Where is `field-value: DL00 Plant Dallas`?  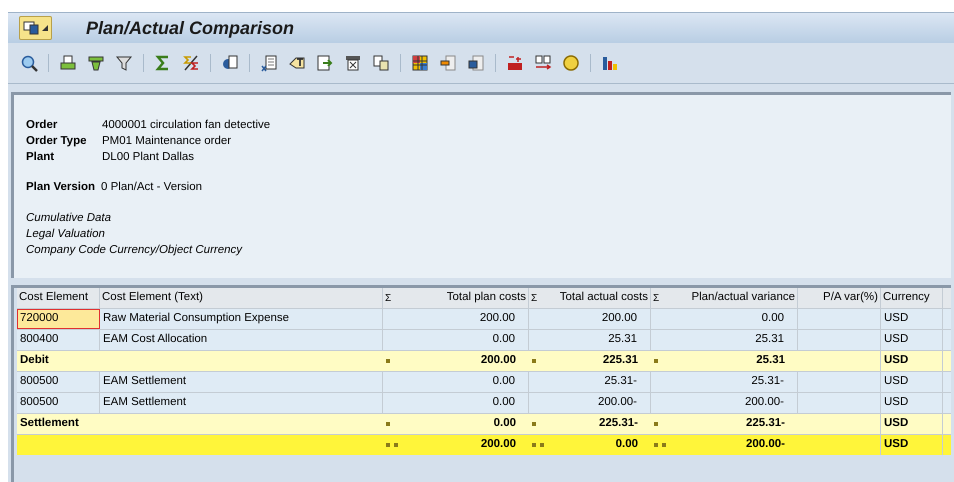 field-value: DL00 Plant Dallas is located at coordinates (149, 157).